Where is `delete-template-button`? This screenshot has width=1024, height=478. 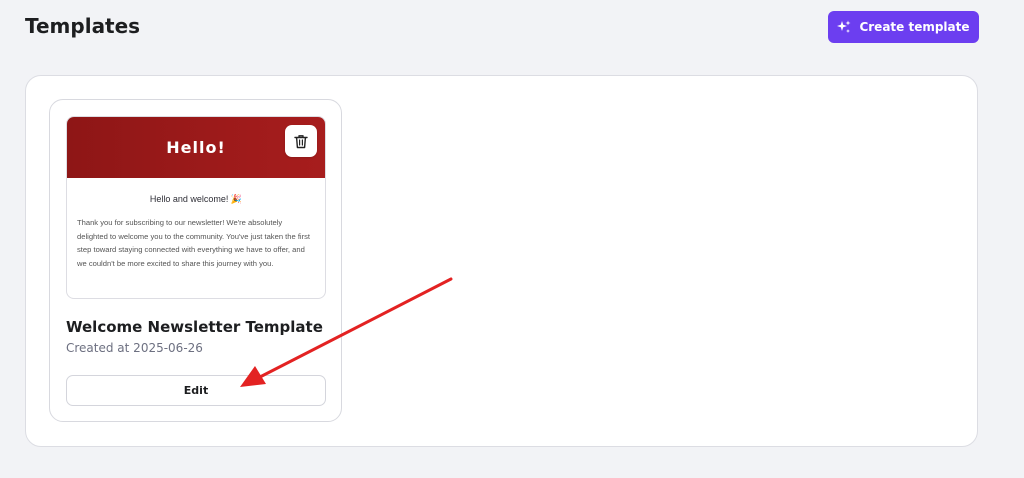
delete-template-button is located at coordinates (301, 141).